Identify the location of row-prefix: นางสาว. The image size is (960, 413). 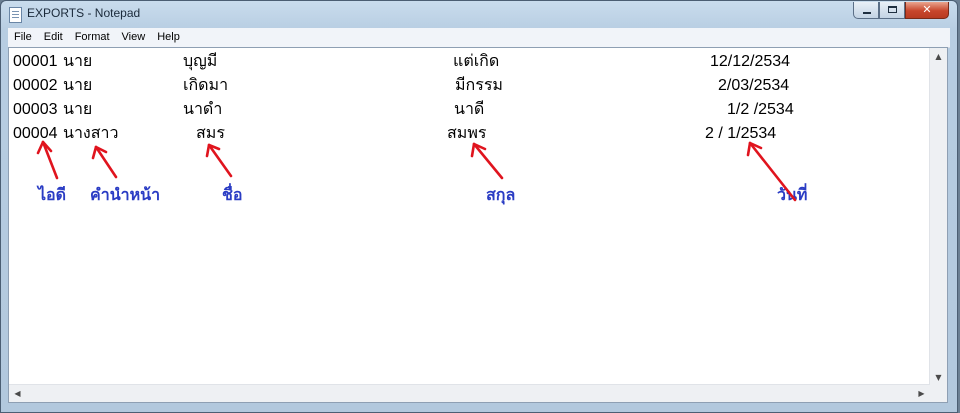
(91, 133).